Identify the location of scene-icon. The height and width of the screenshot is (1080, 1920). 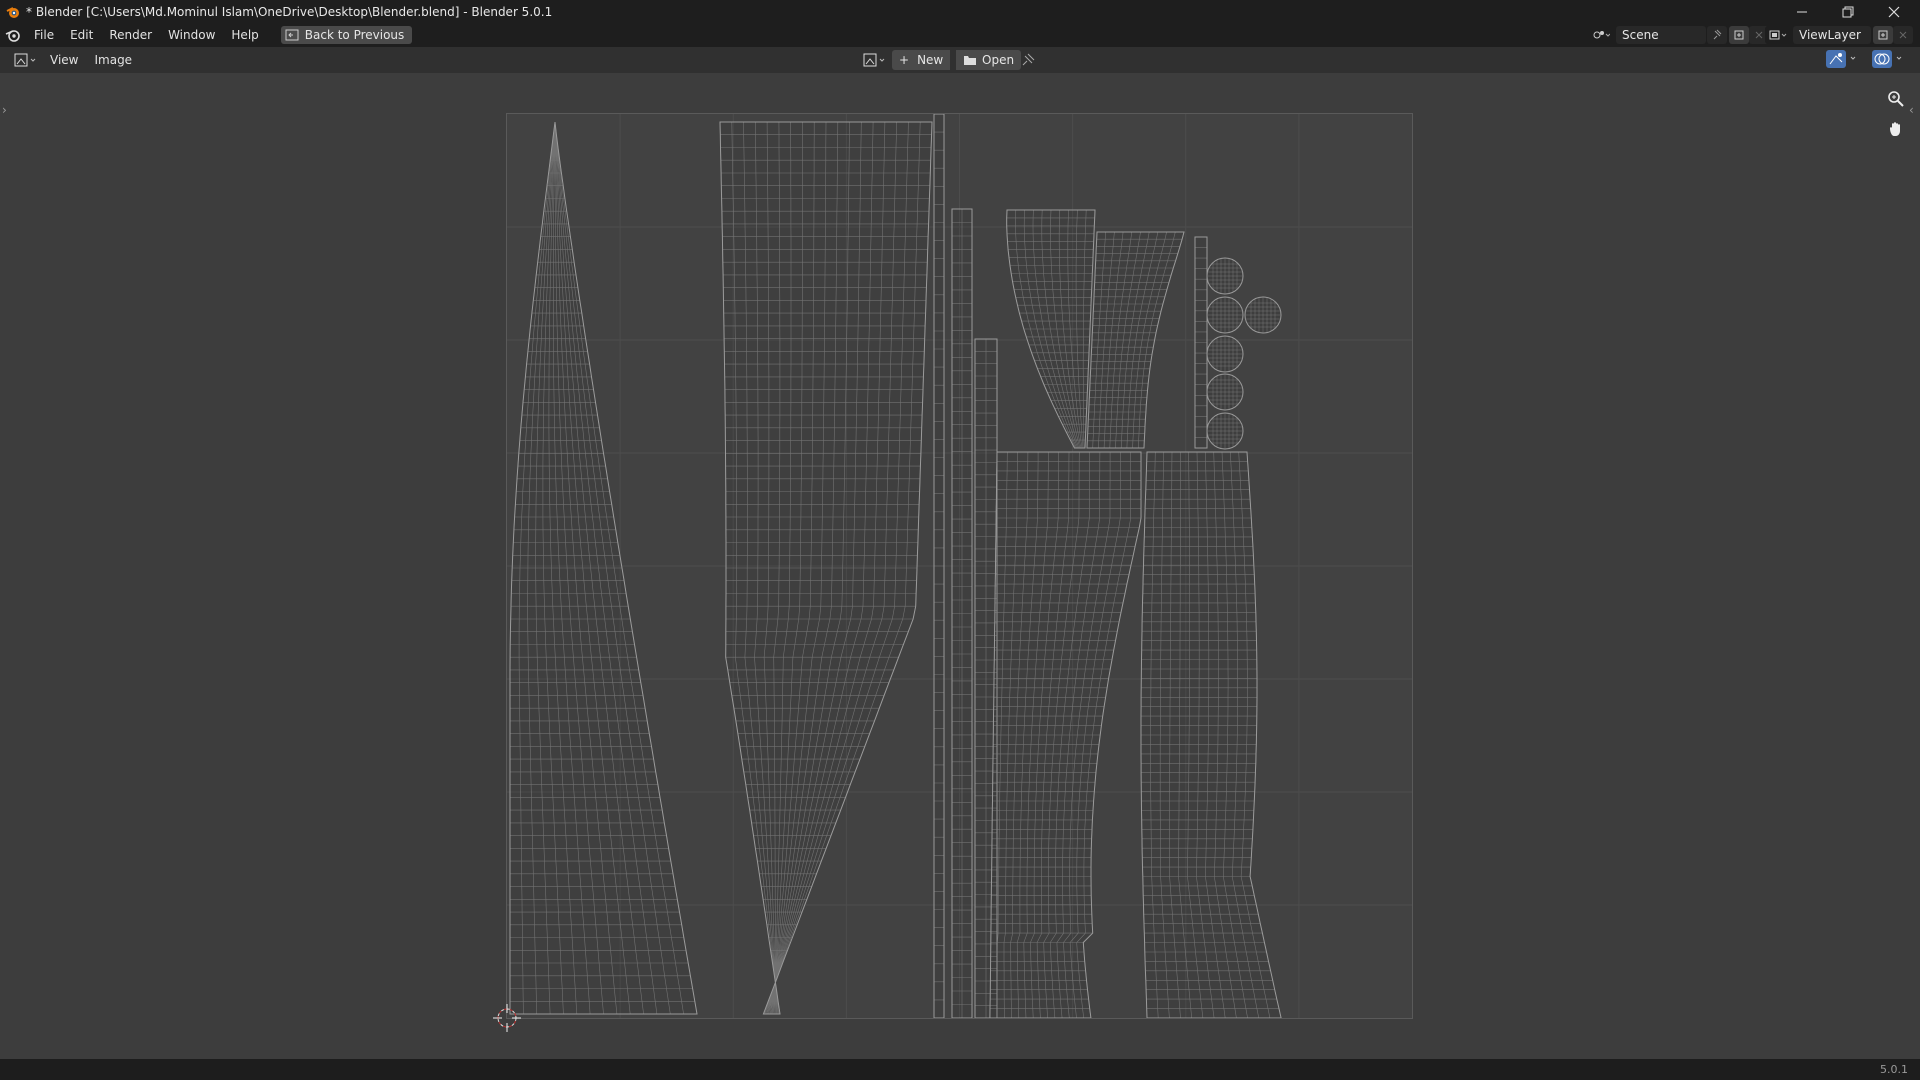
(1601, 35).